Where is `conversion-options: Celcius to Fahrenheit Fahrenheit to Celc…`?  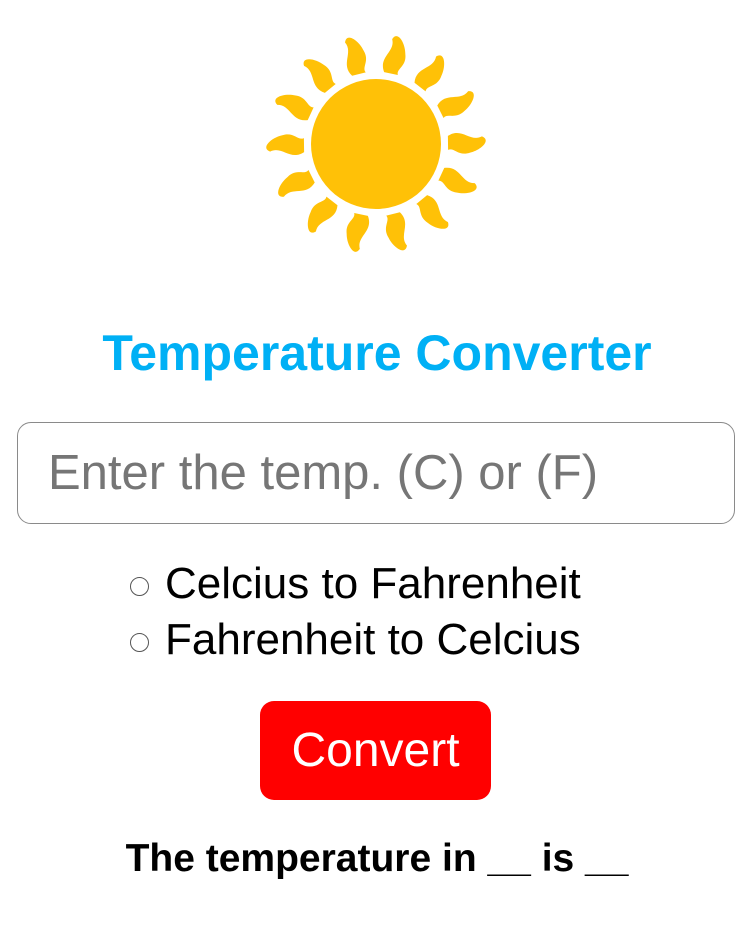 conversion-options: Celcius to Fahrenheit Fahrenheit to Celc… is located at coordinates (354, 612).